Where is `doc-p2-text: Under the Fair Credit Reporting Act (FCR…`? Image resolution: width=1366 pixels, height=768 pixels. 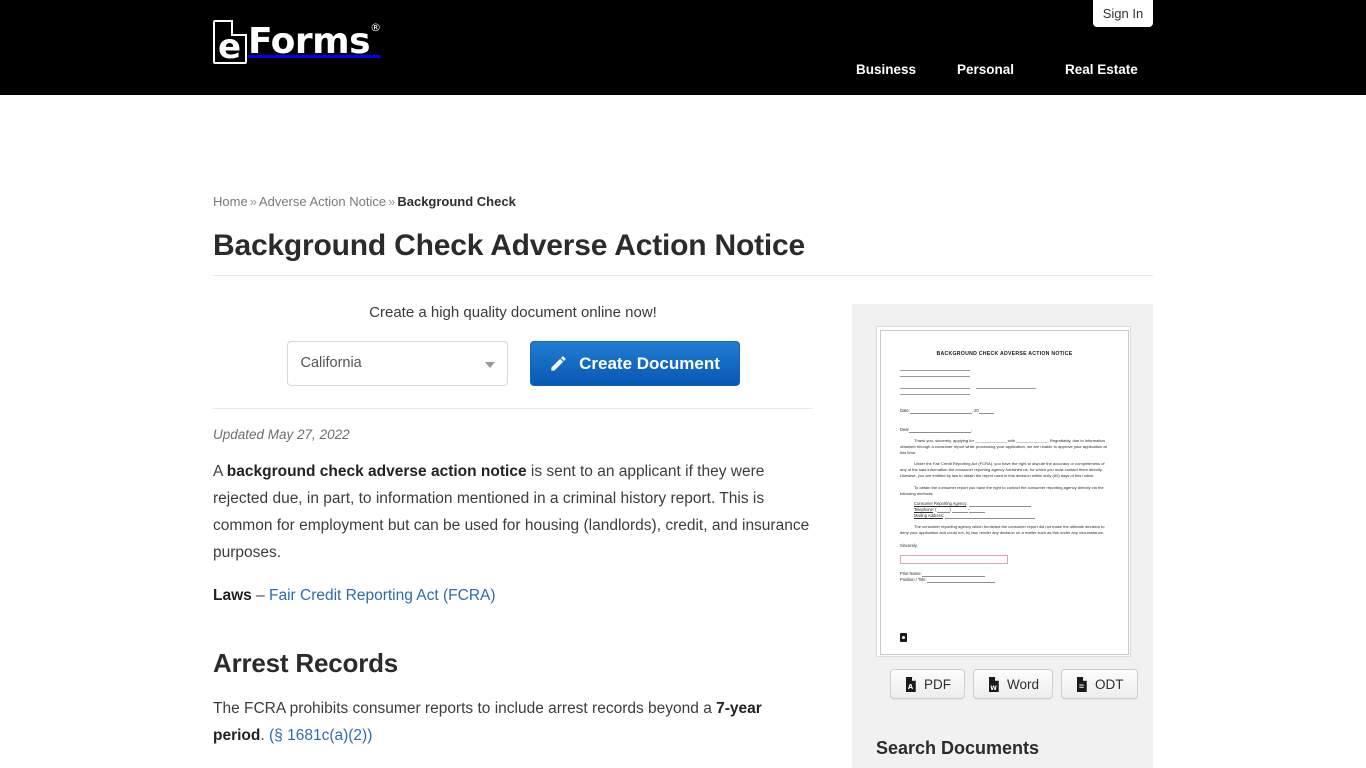
doc-p2-text: Under the Fair Credit Reporting Act (FCR… is located at coordinates (1002, 470).